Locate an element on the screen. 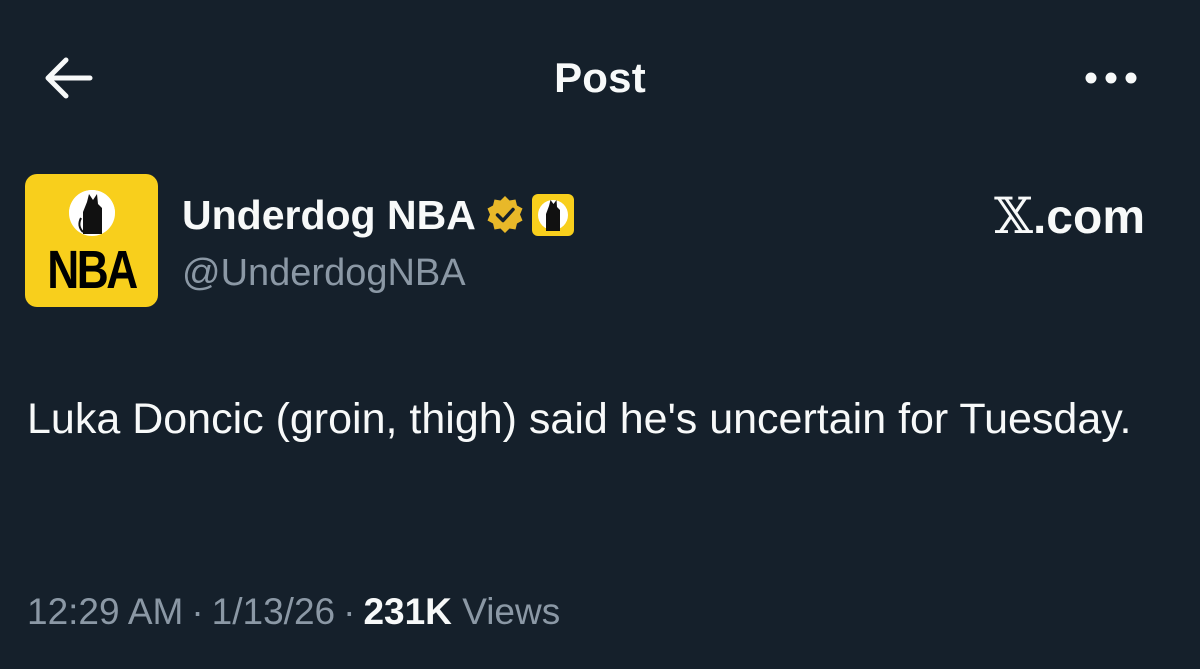 The image size is (1200, 669). views-count: 231K is located at coordinates (407, 611).